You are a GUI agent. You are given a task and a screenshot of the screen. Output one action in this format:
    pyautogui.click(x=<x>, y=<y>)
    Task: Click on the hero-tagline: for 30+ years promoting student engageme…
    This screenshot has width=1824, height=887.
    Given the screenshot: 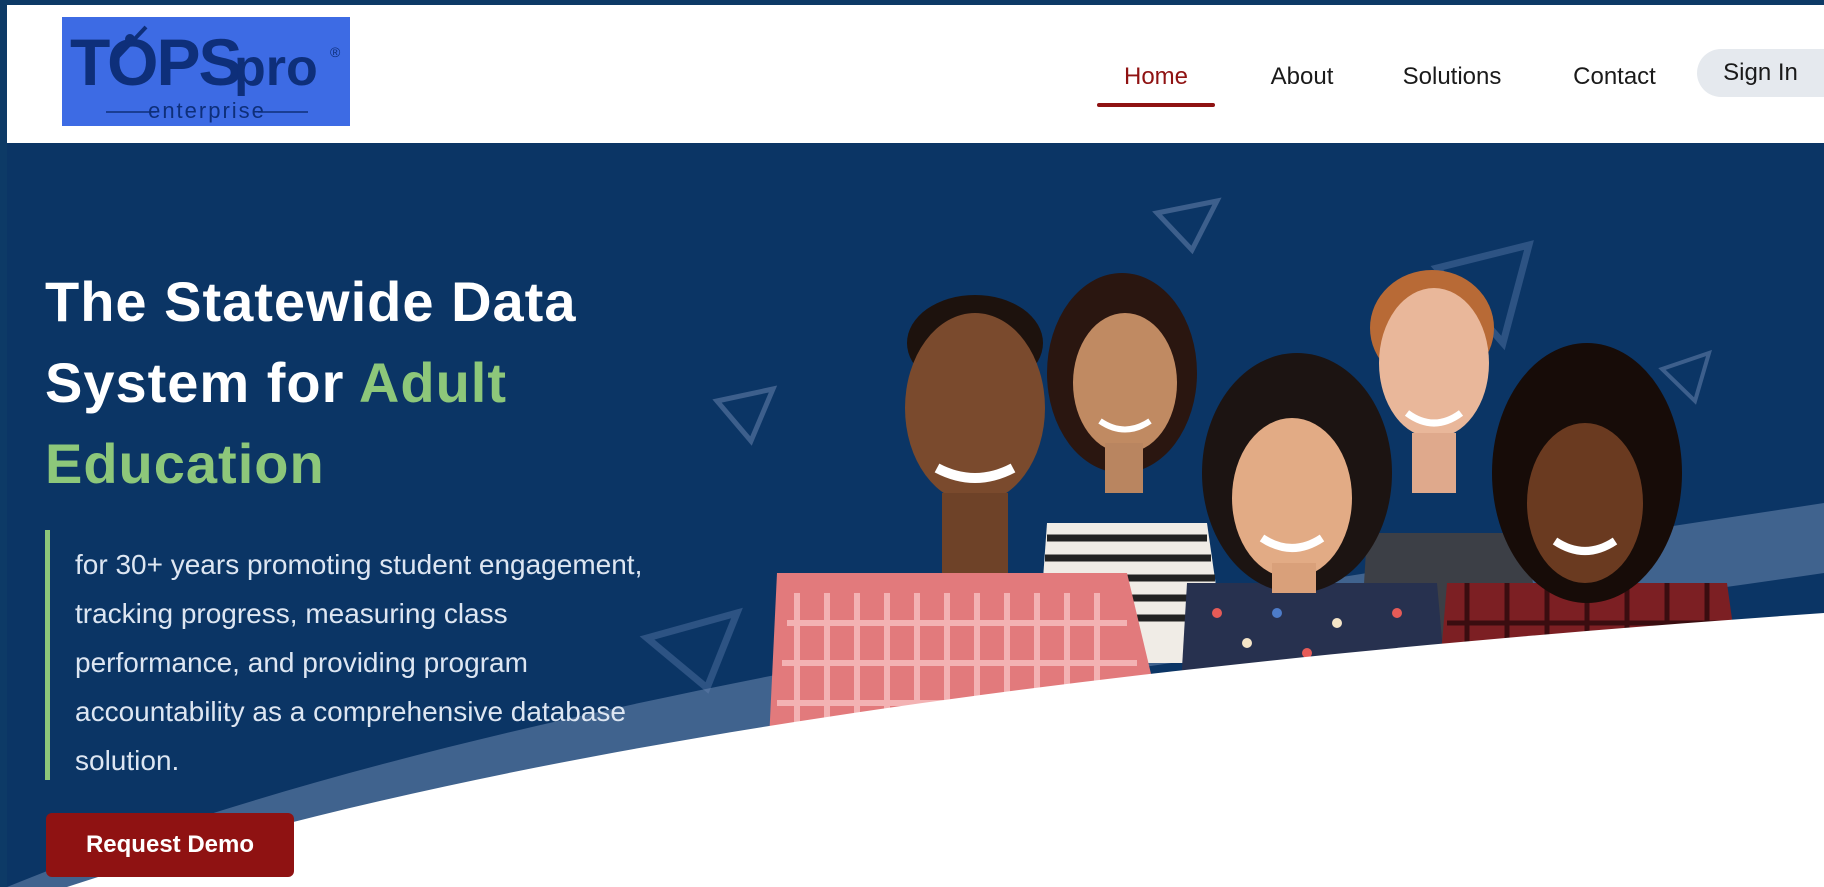 What is the action you would take?
    pyautogui.click(x=359, y=662)
    